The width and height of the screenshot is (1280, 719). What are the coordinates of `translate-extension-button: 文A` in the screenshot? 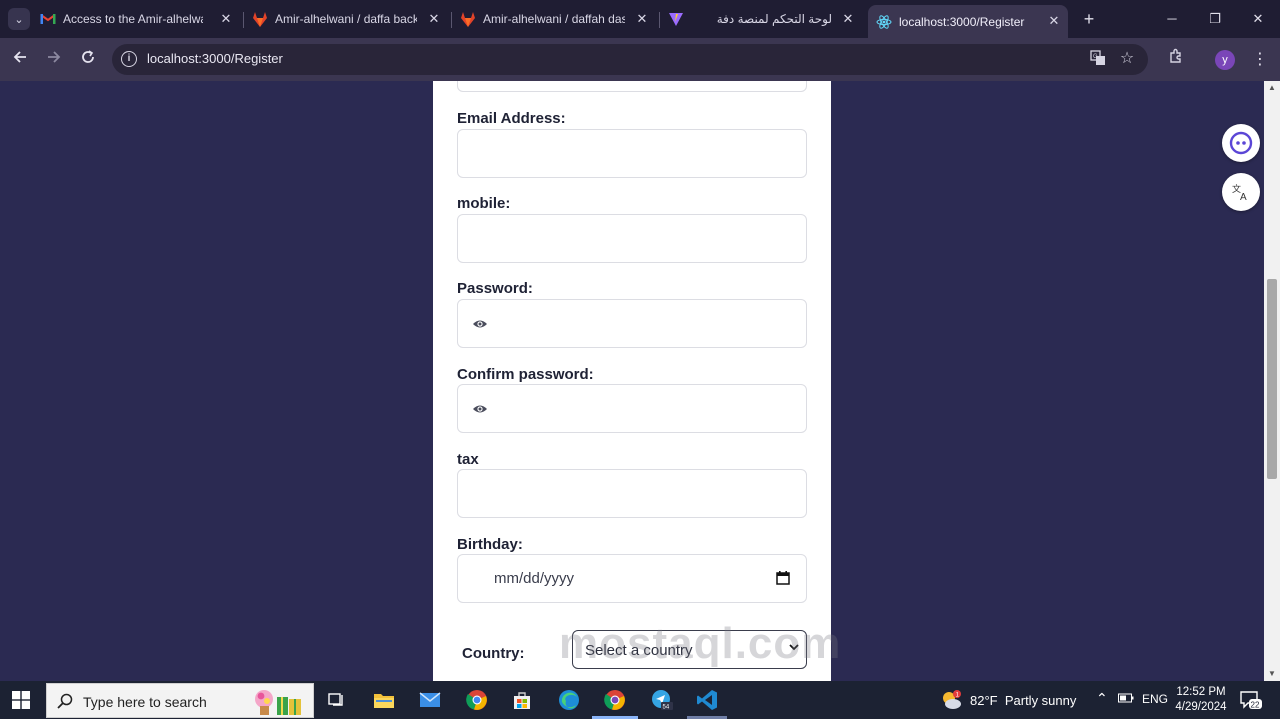 It's located at (1241, 192).